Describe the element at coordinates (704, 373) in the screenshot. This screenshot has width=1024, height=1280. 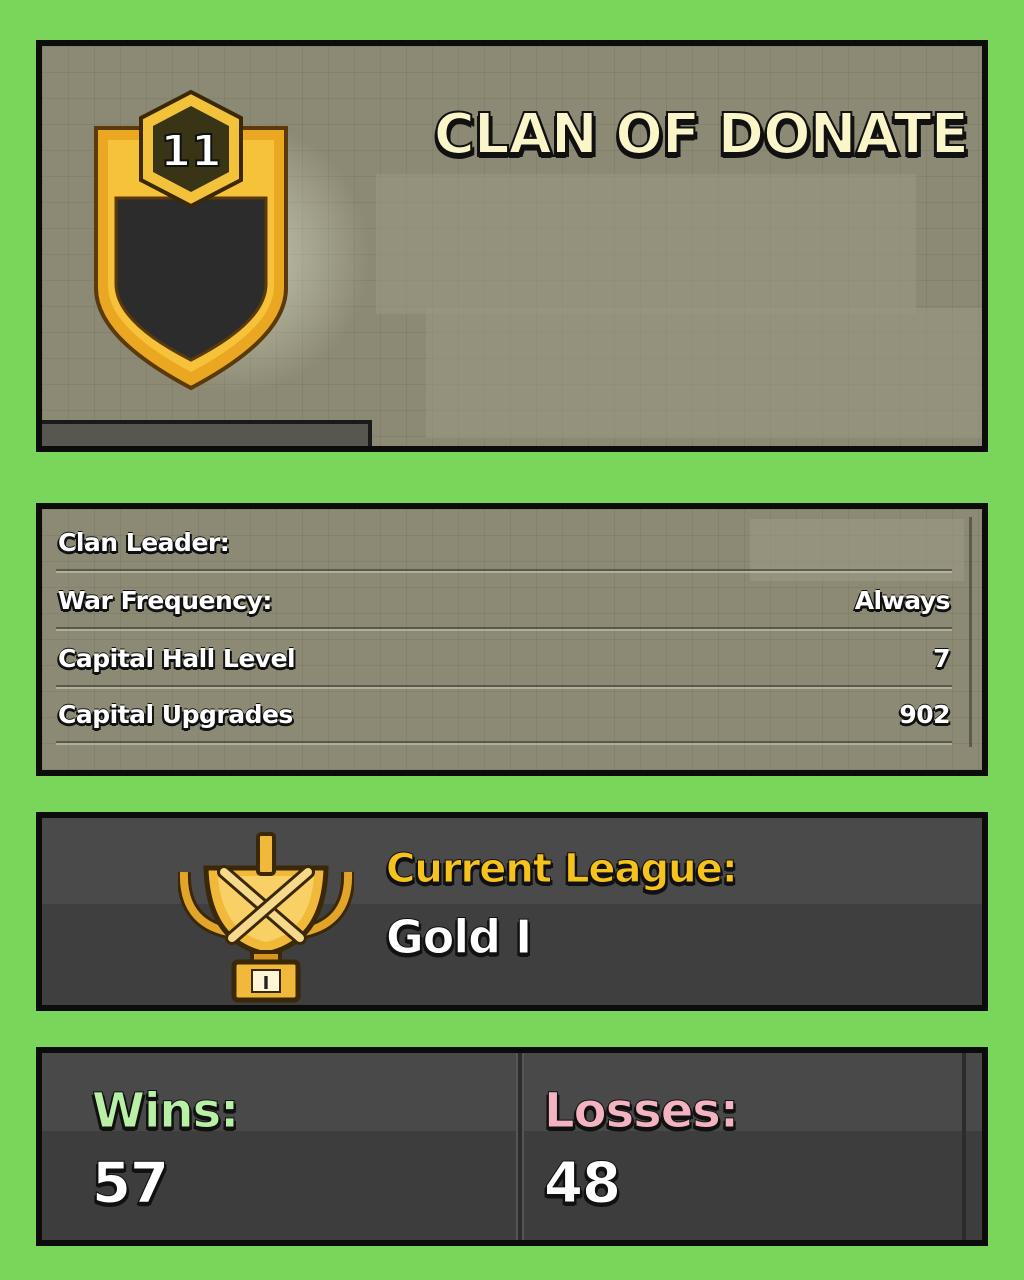
I see `redacted-description-lower` at that location.